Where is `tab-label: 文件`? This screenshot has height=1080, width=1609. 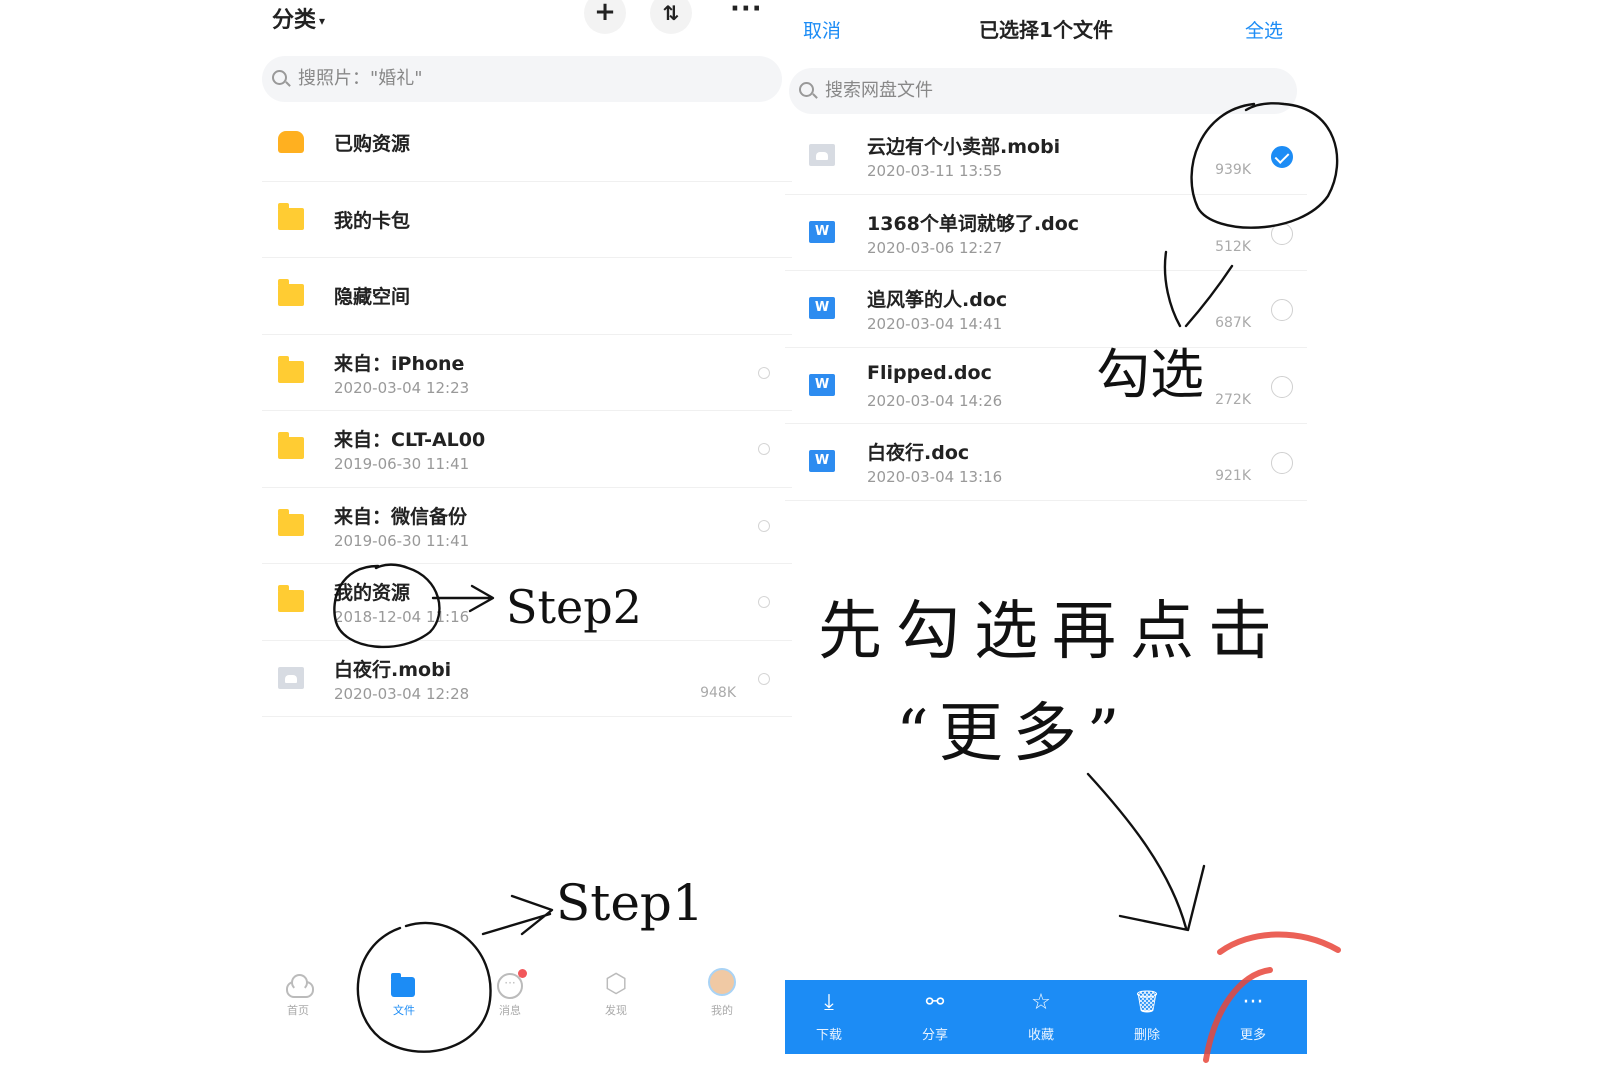
tab-label: 文件 is located at coordinates (404, 1010).